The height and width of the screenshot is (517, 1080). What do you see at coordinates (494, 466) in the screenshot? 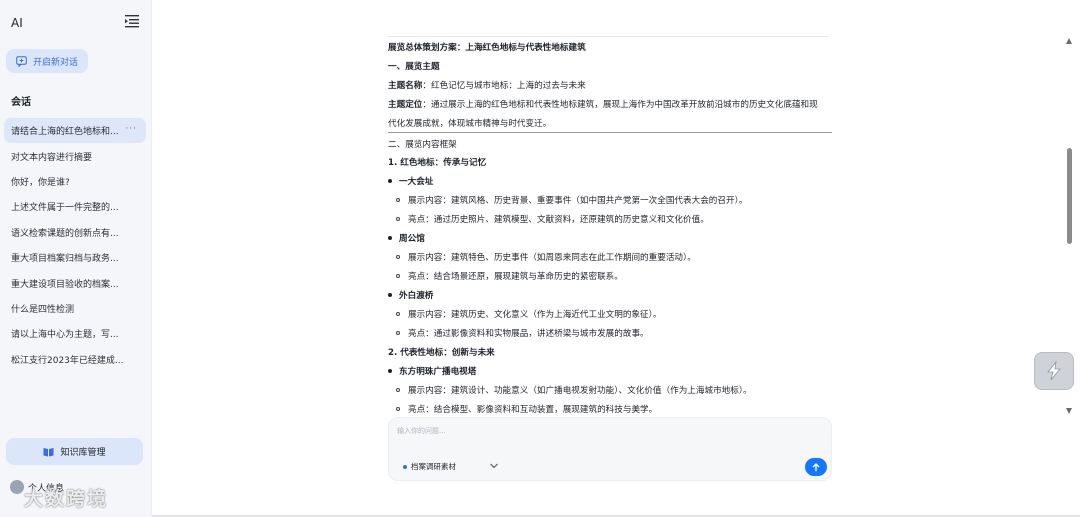
I see `chevron-down-icon` at bounding box center [494, 466].